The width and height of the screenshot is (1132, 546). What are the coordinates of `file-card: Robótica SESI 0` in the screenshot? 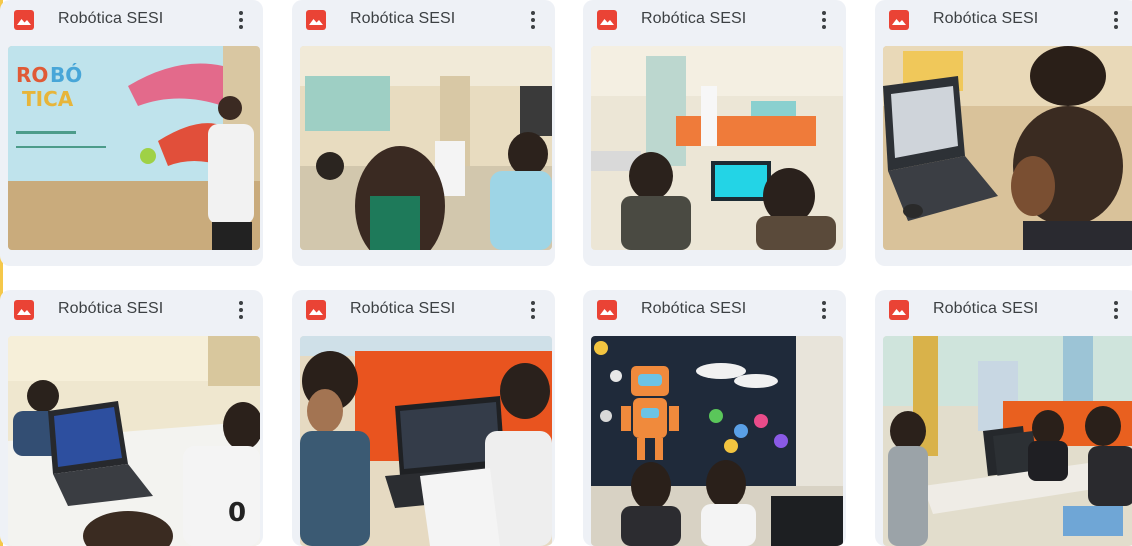 It's located at (131, 418).